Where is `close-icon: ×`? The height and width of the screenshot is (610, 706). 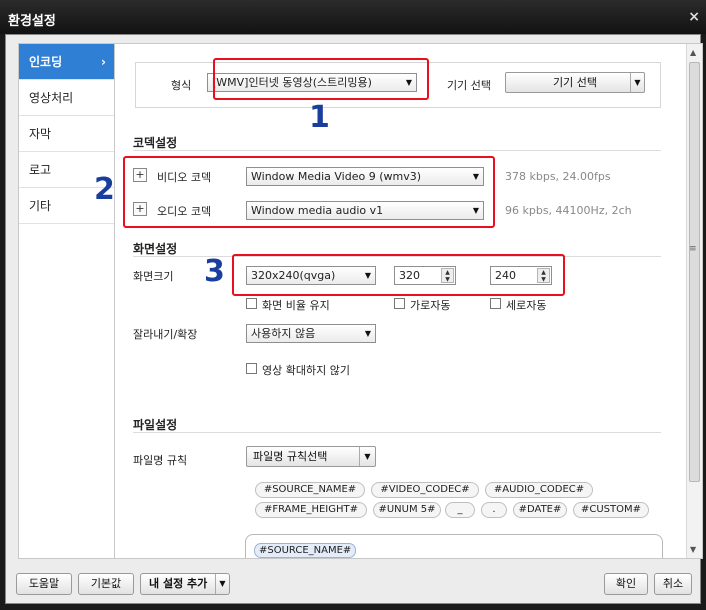 close-icon: × is located at coordinates (694, 17).